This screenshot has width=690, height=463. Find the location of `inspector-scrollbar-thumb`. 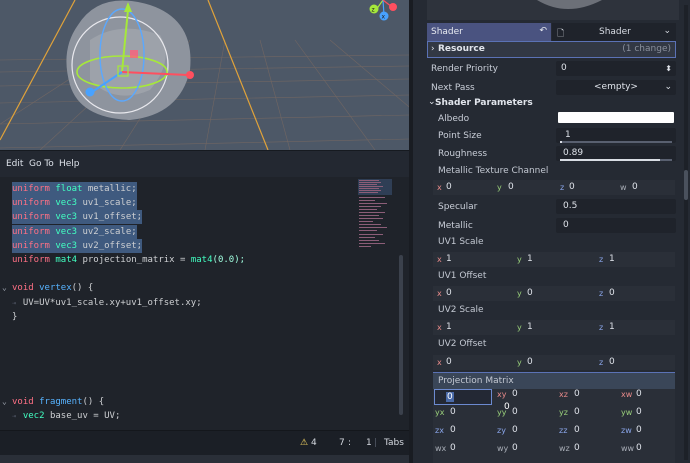

inspector-scrollbar-thumb is located at coordinates (686, 185).